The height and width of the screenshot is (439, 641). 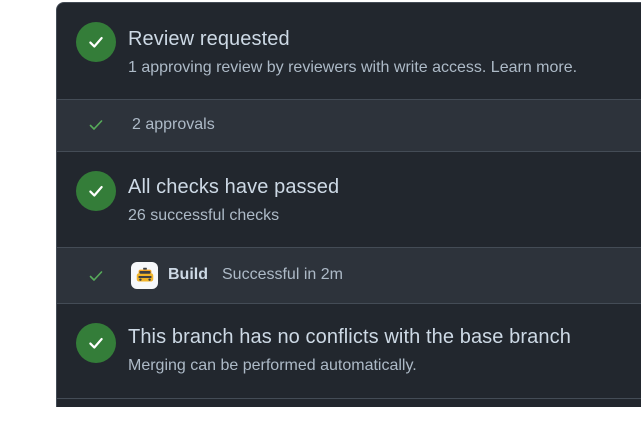 I want to click on approvals-row: 2 approvals, so click(x=349, y=126).